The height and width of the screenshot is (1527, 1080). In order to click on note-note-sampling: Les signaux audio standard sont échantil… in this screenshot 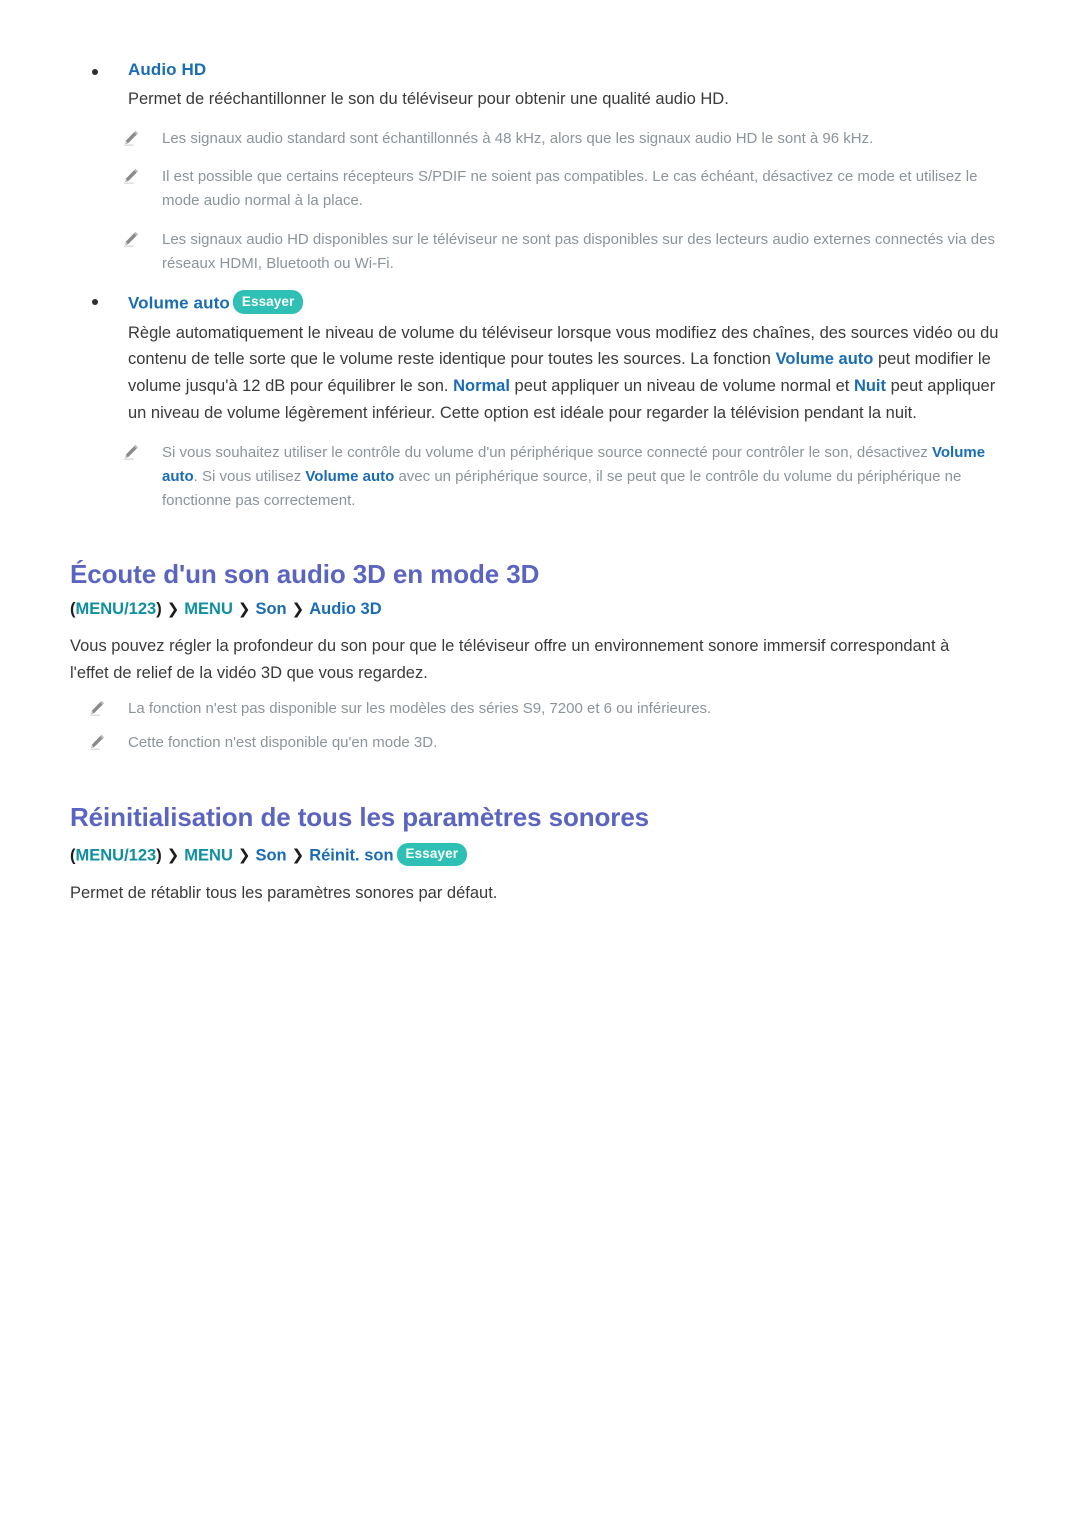, I will do `click(540, 139)`.